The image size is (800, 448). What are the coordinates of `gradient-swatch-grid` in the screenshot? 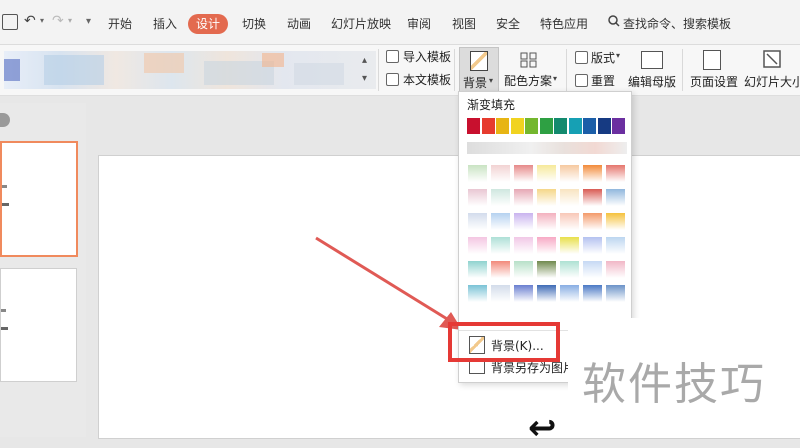 It's located at (547, 244).